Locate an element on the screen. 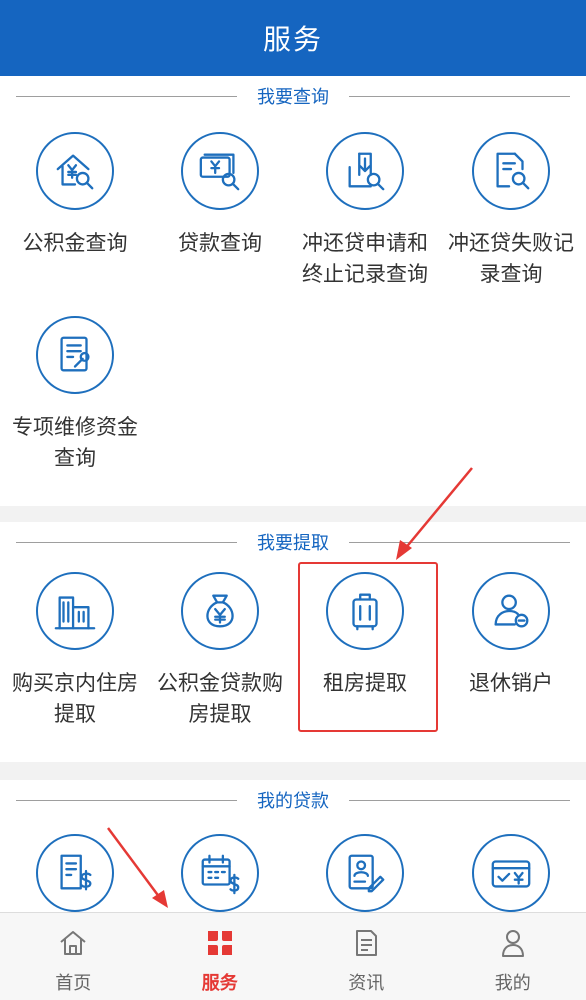  doc-wrench-icon is located at coordinates (75, 355).